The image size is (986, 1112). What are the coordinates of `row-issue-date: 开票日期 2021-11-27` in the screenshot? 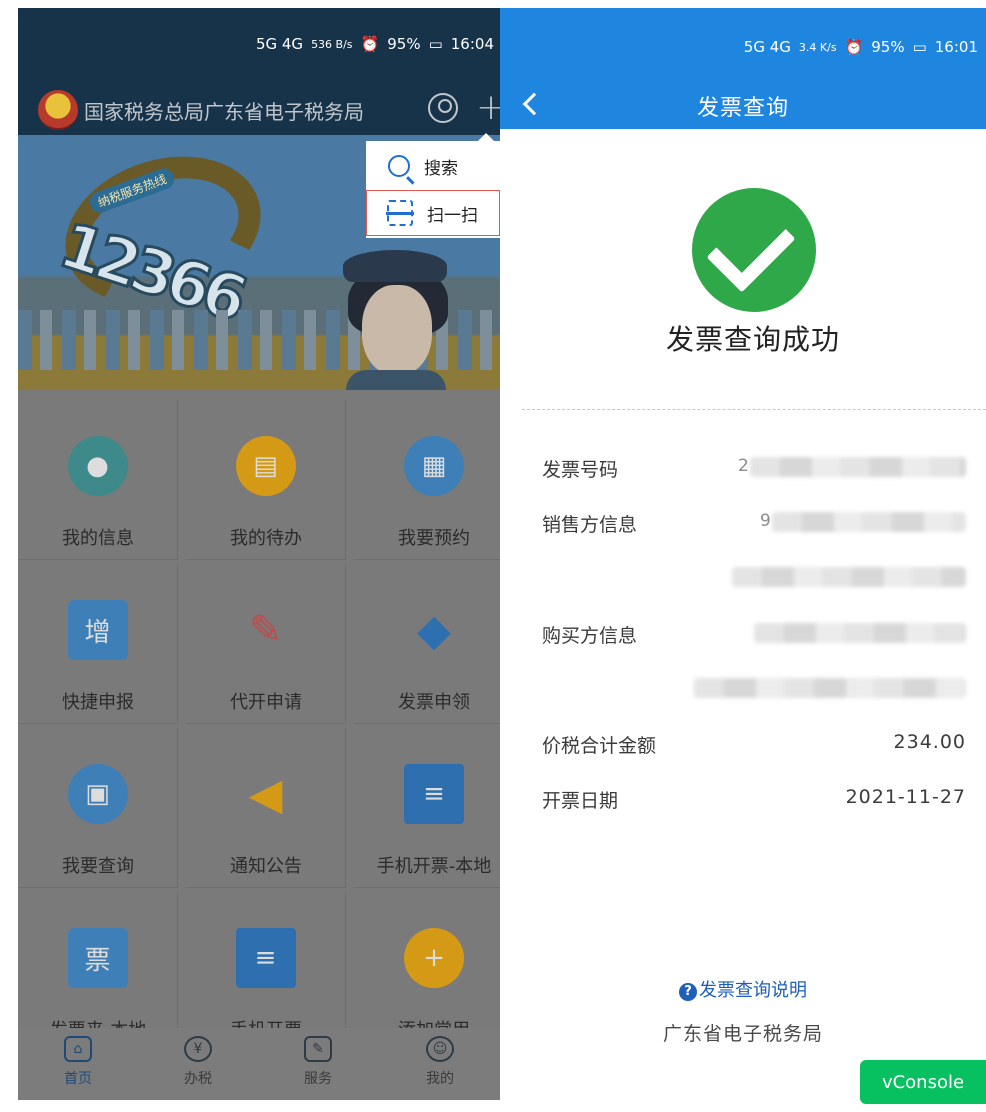 It's located at (754, 804).